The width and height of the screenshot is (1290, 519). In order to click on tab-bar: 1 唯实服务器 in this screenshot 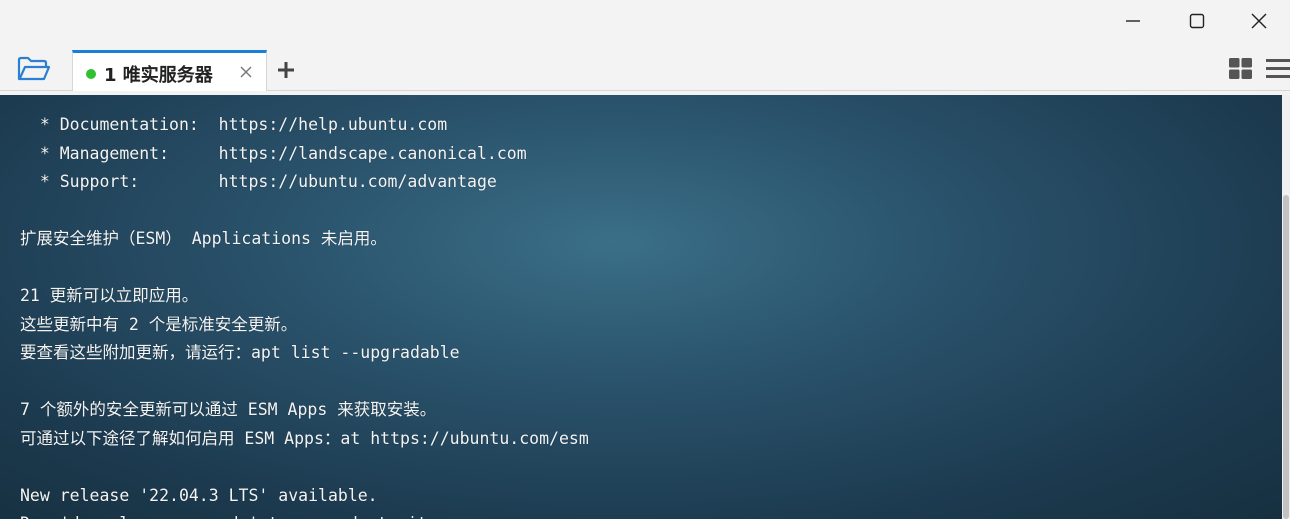, I will do `click(645, 66)`.